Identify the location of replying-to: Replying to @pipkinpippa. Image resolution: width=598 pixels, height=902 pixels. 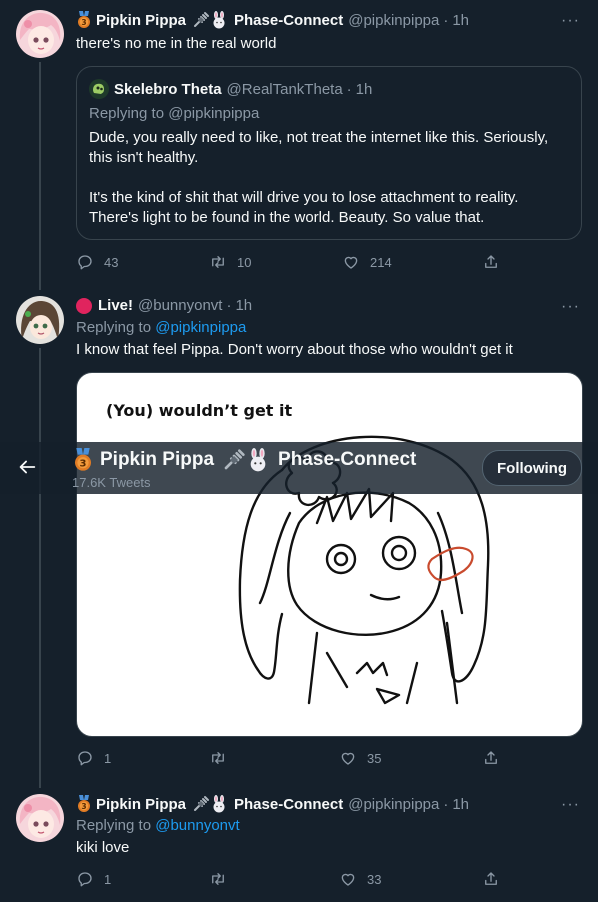
(161, 327).